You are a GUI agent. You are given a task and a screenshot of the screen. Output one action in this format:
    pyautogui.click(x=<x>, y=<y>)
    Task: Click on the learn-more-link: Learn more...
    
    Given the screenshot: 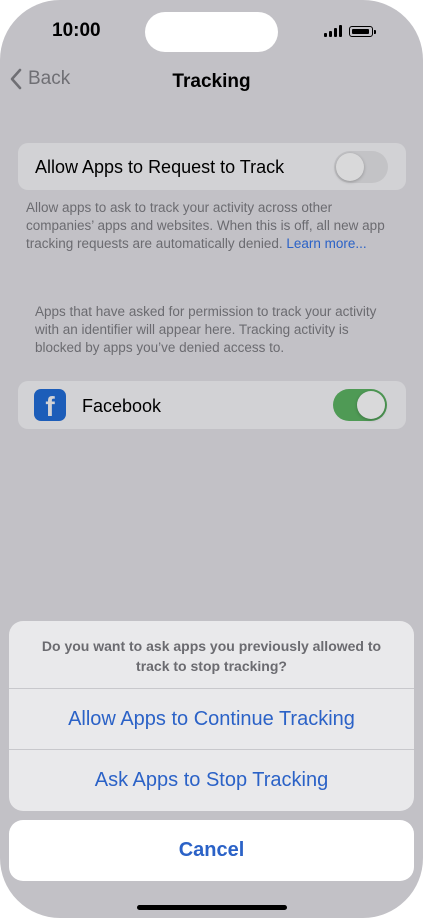 What is the action you would take?
    pyautogui.click(x=326, y=243)
    